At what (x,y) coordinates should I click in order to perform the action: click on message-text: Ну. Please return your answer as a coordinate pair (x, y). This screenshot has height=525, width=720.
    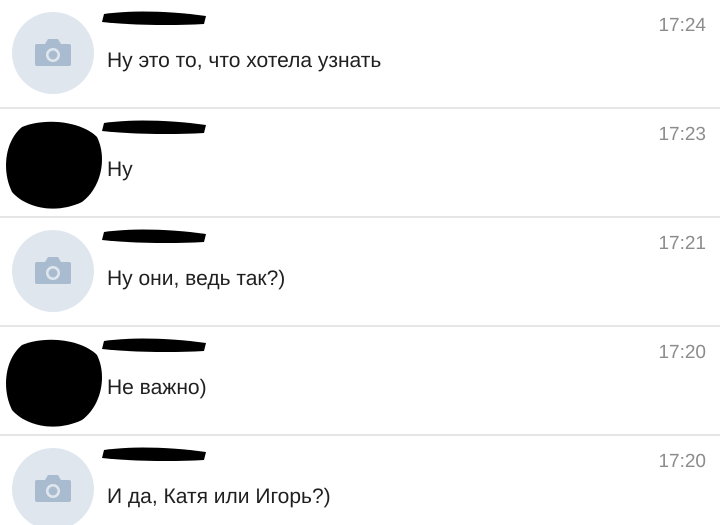
    Looking at the image, I should click on (120, 170).